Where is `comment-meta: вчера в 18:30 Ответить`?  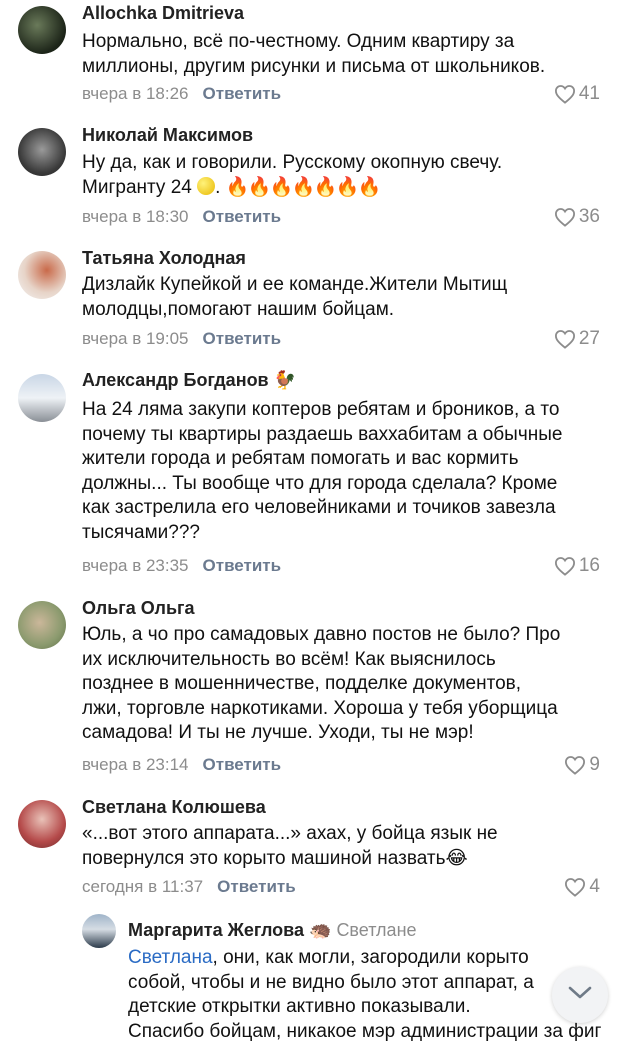
comment-meta: вчера в 18:30 Ответить is located at coordinates (181, 217).